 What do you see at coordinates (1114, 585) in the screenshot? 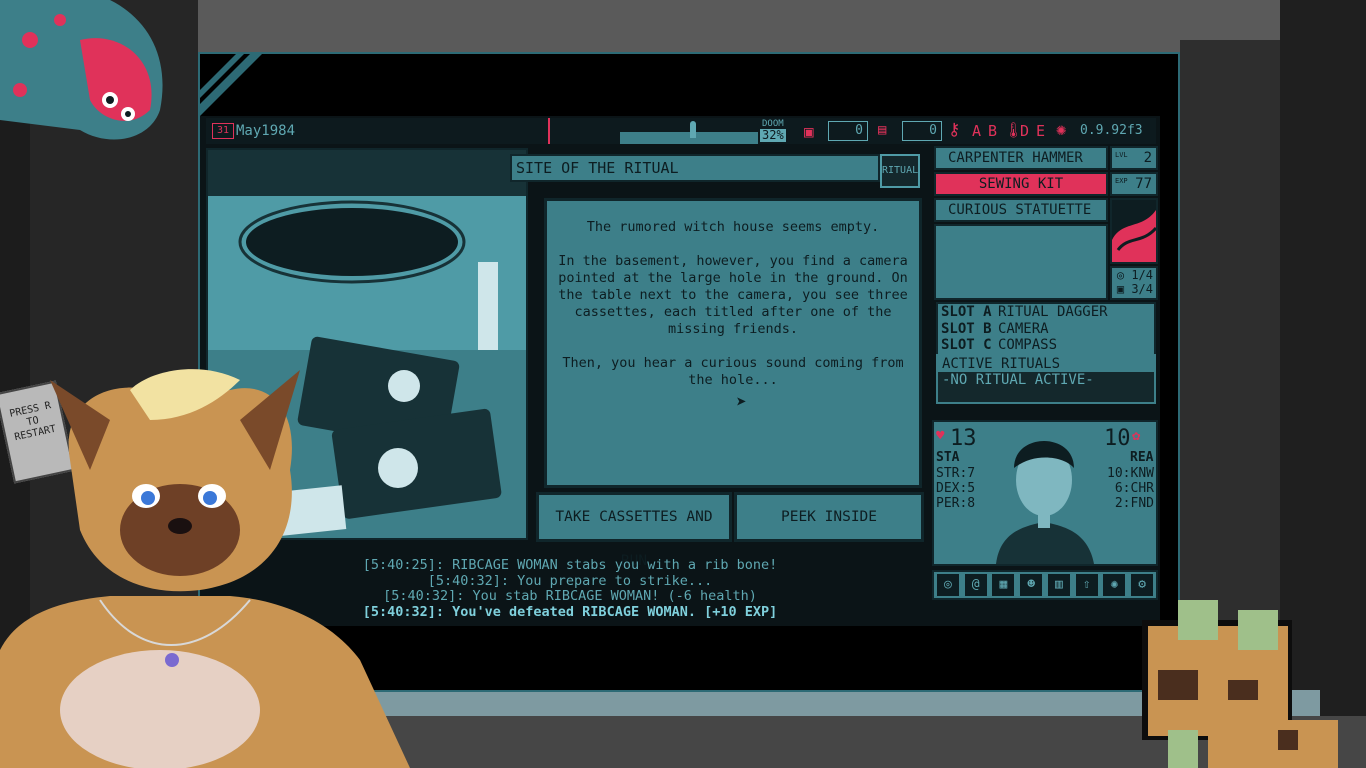
I see `creature-menu-icon: ✺` at bounding box center [1114, 585].